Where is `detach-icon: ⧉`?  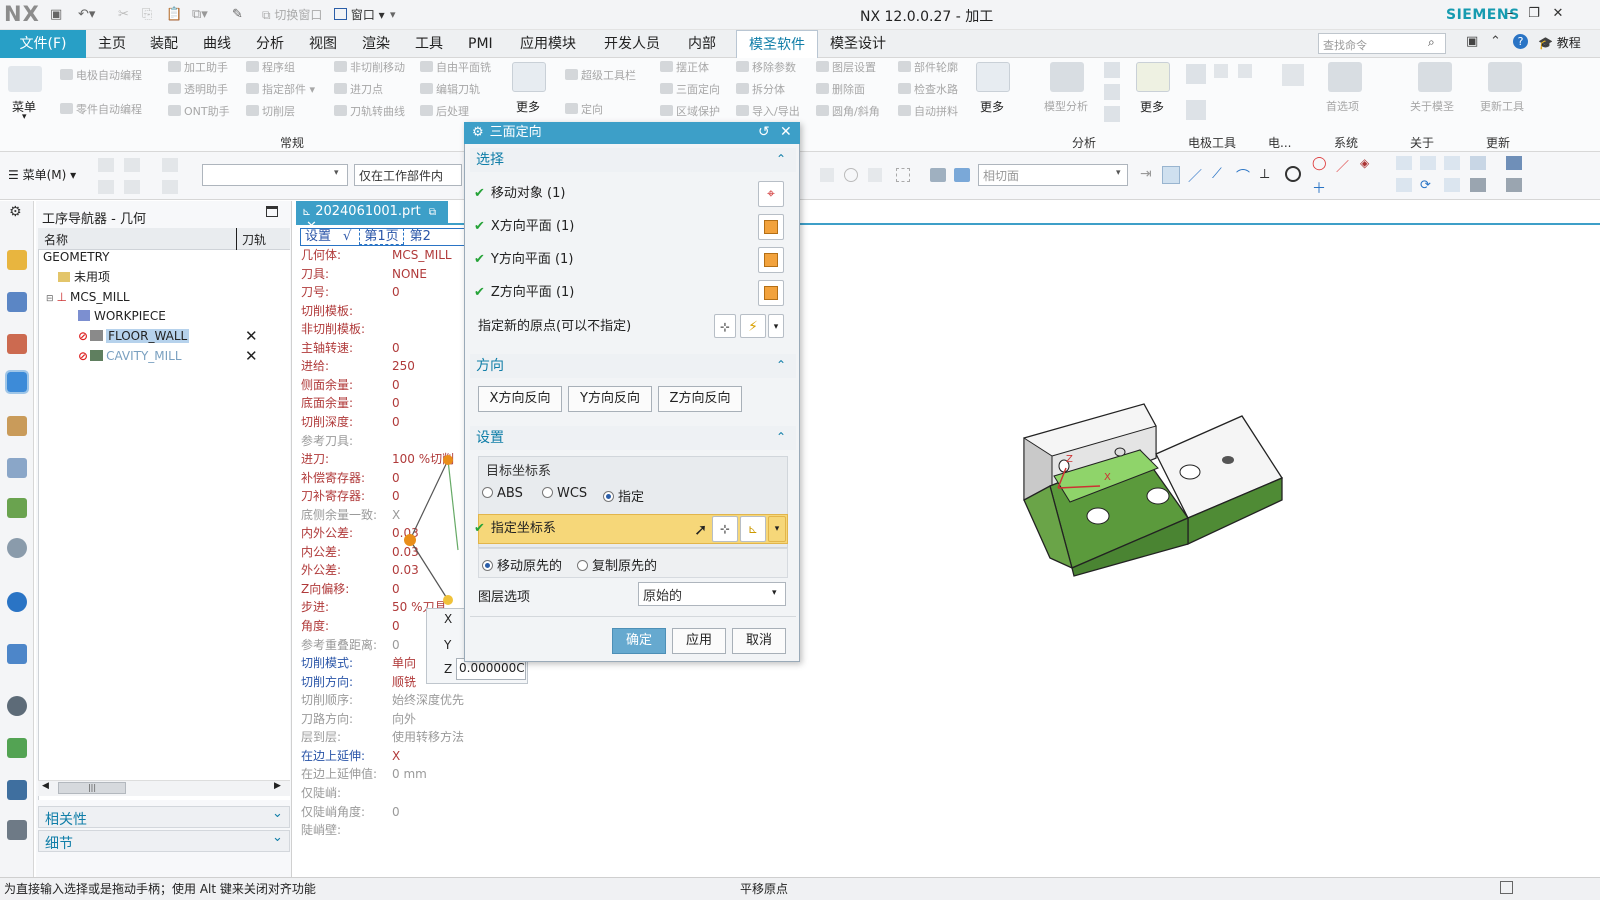
detach-icon: ⧉ is located at coordinates (432, 212).